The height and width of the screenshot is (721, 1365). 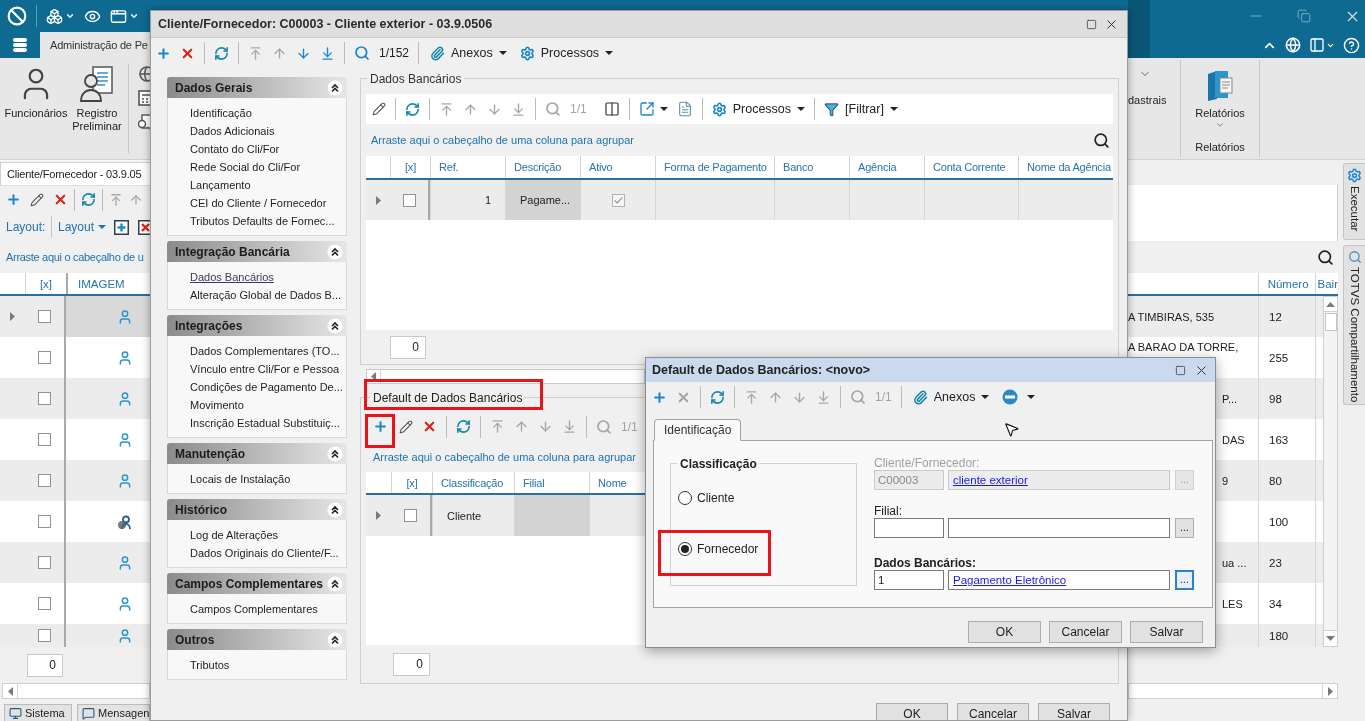 What do you see at coordinates (861, 109) in the screenshot?
I see `filter-button: [Filtrar]` at bounding box center [861, 109].